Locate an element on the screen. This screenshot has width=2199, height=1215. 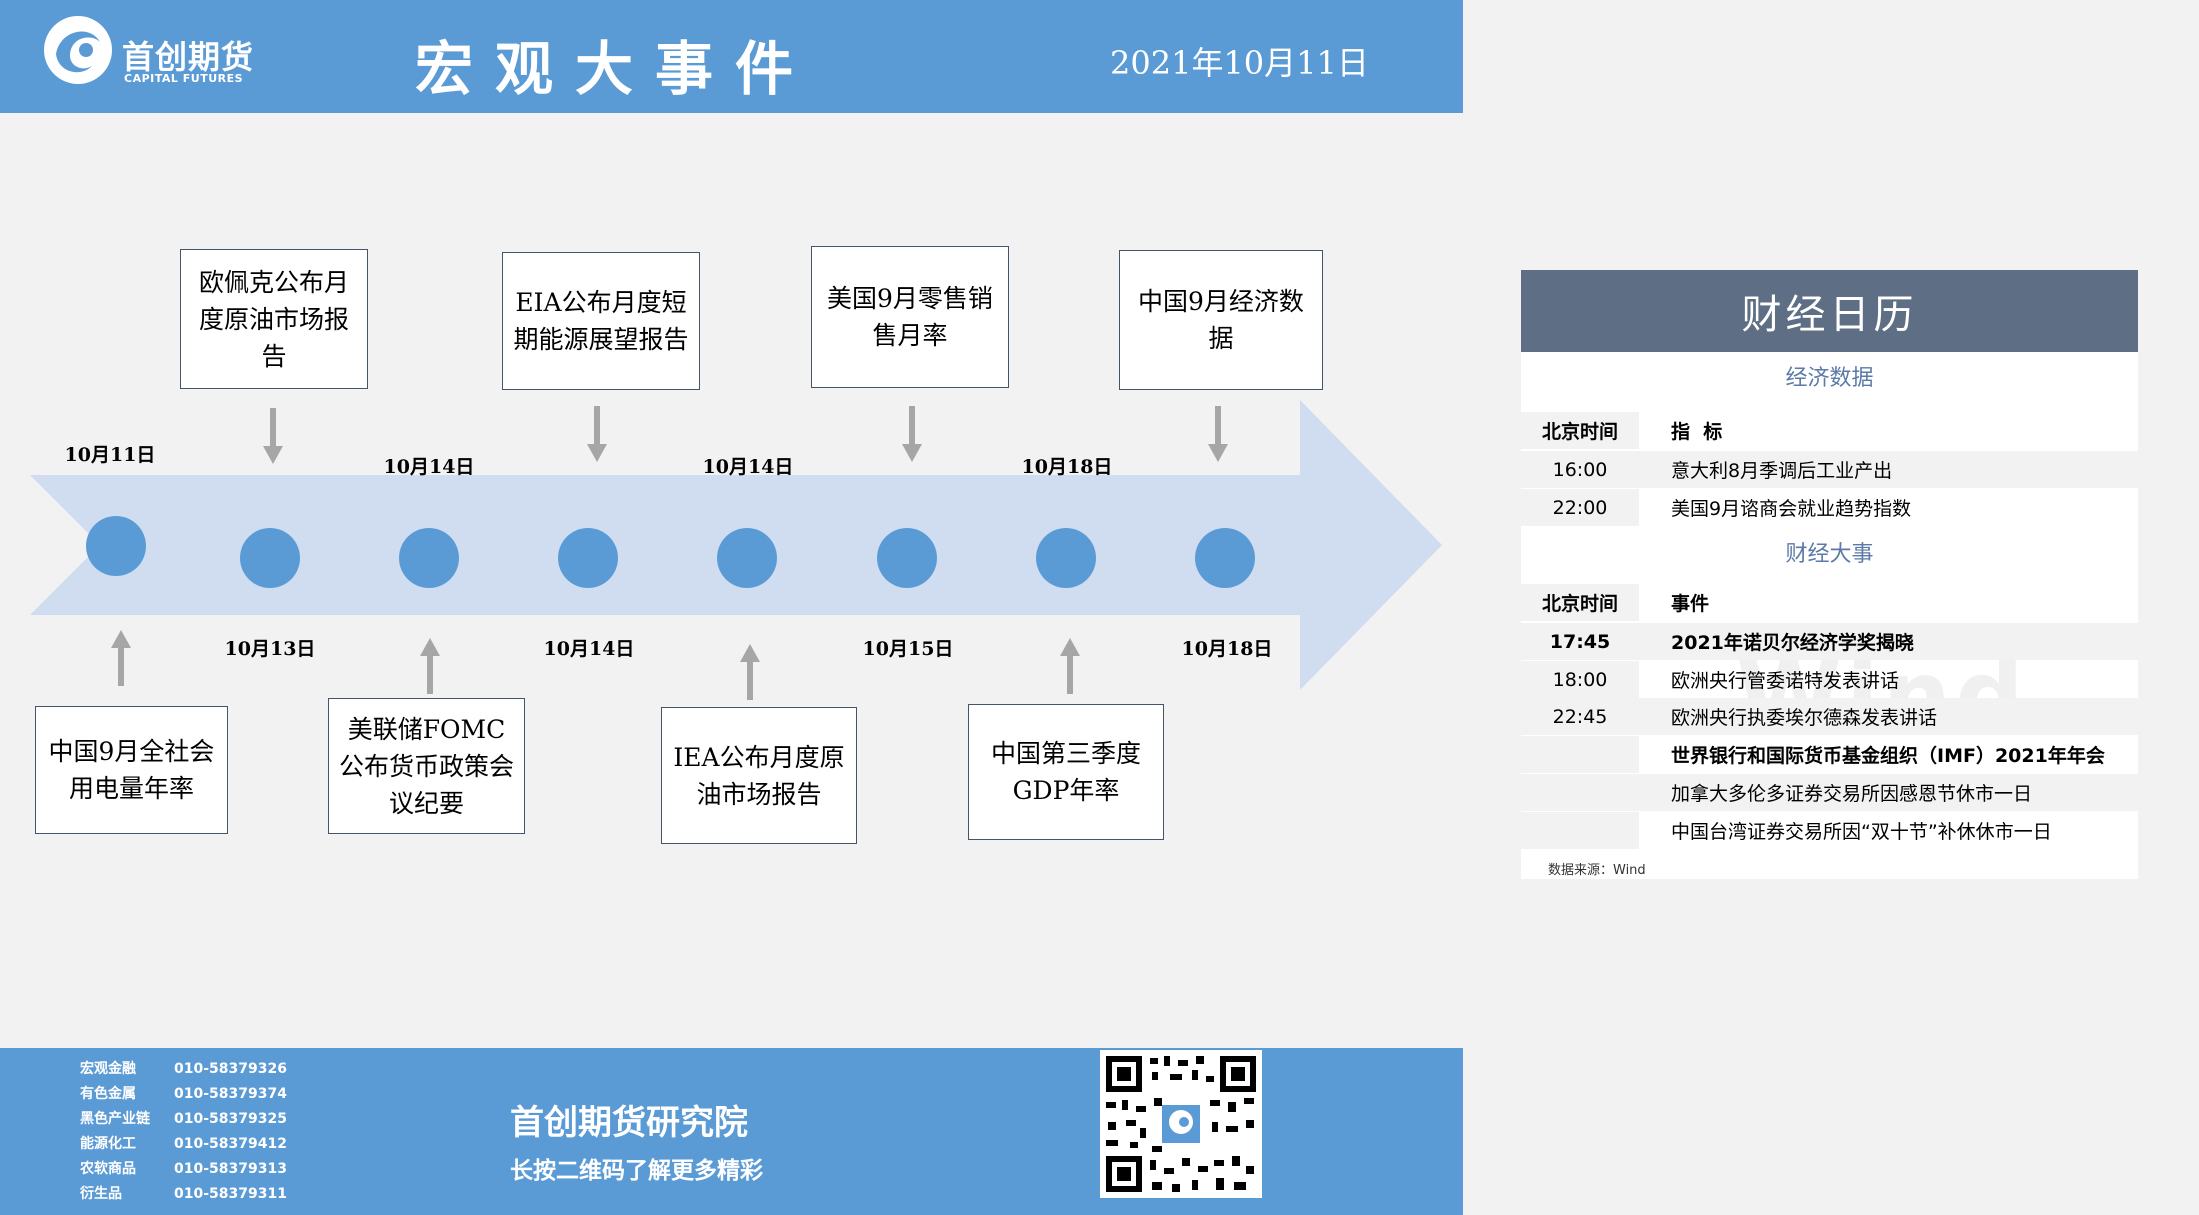
contact-name: 有色金属 is located at coordinates (108, 1094).